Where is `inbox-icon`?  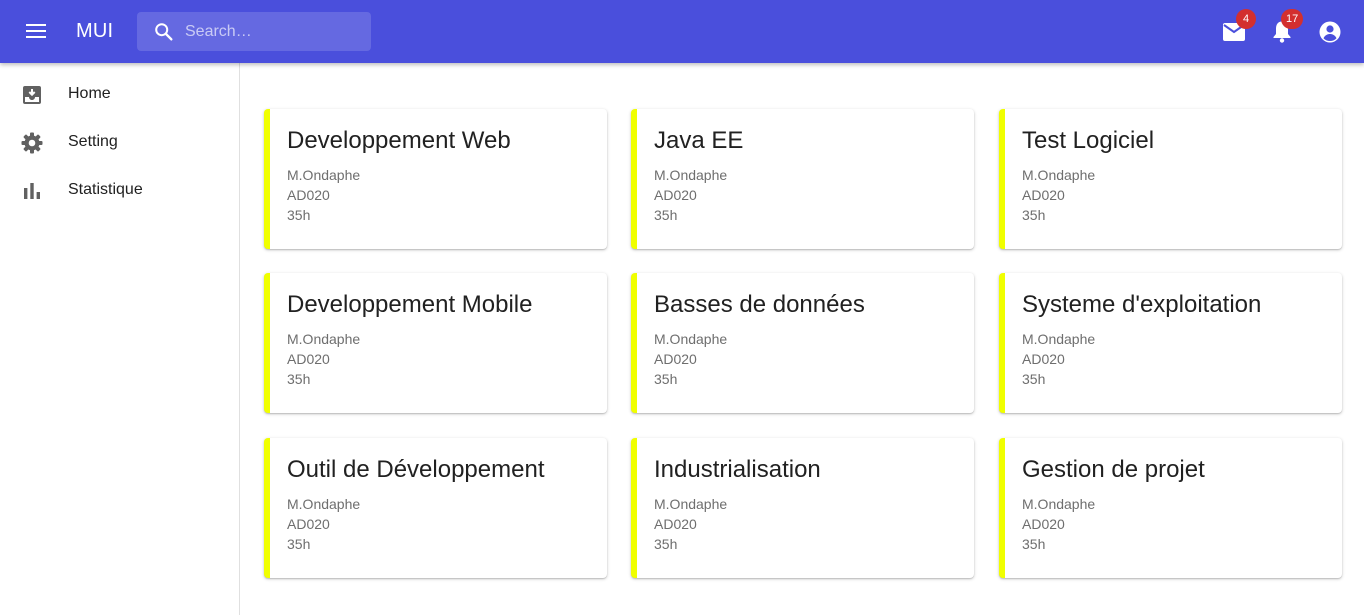
inbox-icon is located at coordinates (32, 95).